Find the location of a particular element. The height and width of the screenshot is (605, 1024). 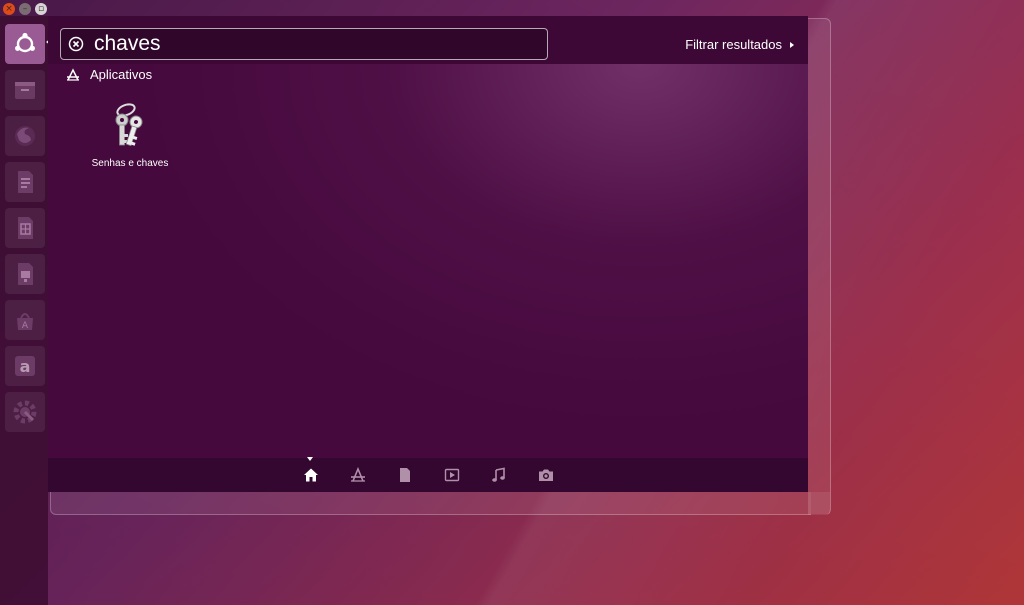

close-window-button: × is located at coordinates (9, 9).